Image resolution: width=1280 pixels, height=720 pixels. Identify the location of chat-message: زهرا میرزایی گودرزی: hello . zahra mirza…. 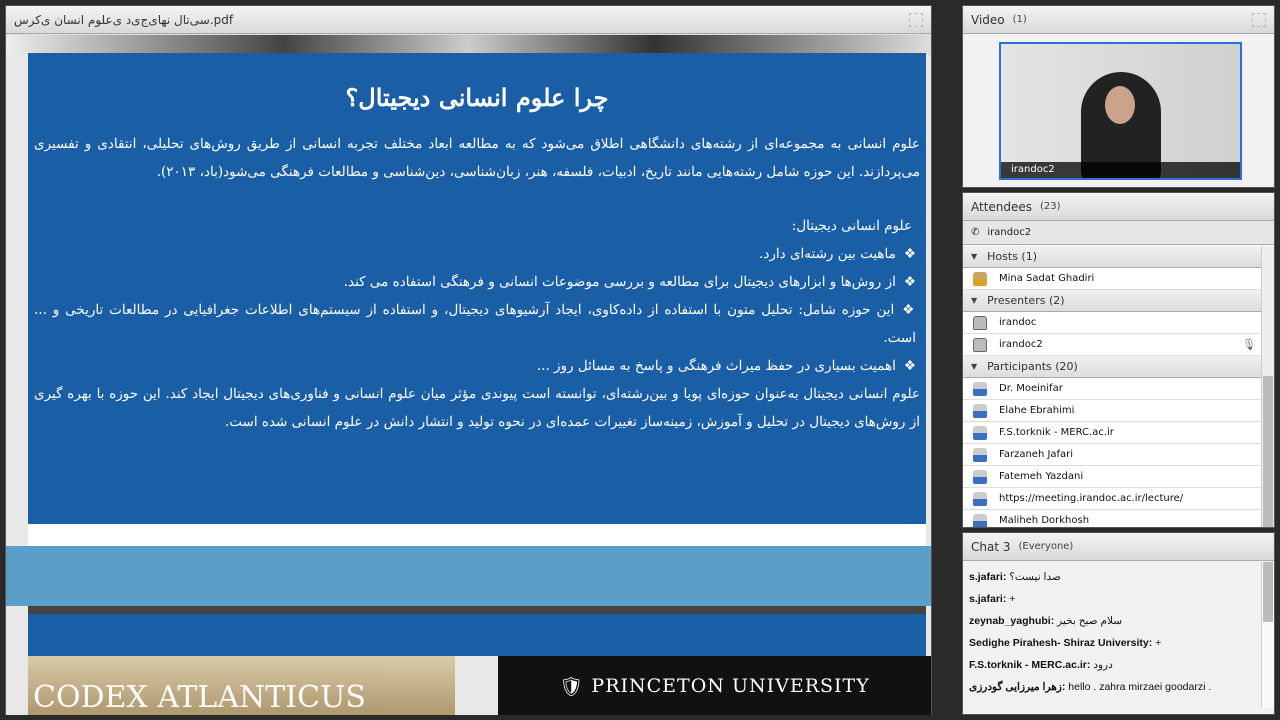
(1090, 687).